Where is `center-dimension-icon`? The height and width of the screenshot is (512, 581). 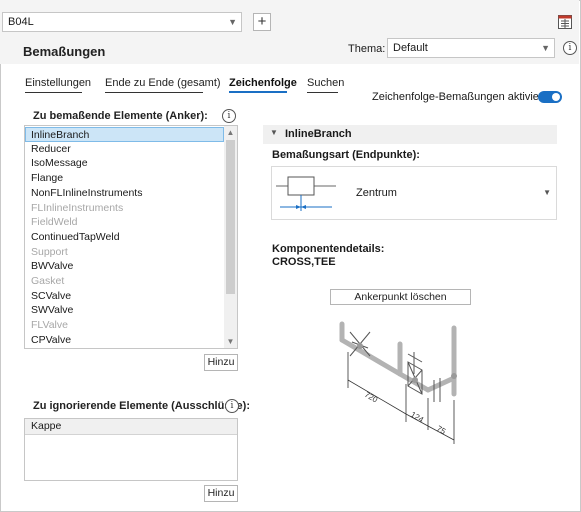 center-dimension-icon is located at coordinates (306, 193).